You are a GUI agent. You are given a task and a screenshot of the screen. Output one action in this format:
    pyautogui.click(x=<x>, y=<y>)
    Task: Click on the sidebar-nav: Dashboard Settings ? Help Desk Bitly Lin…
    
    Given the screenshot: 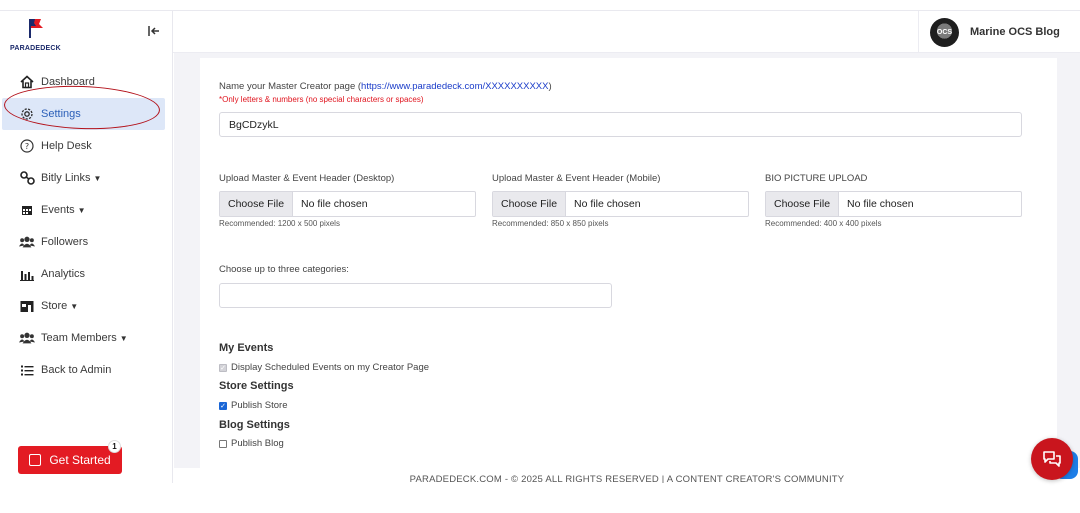 What is the action you would take?
    pyautogui.click(x=86, y=226)
    